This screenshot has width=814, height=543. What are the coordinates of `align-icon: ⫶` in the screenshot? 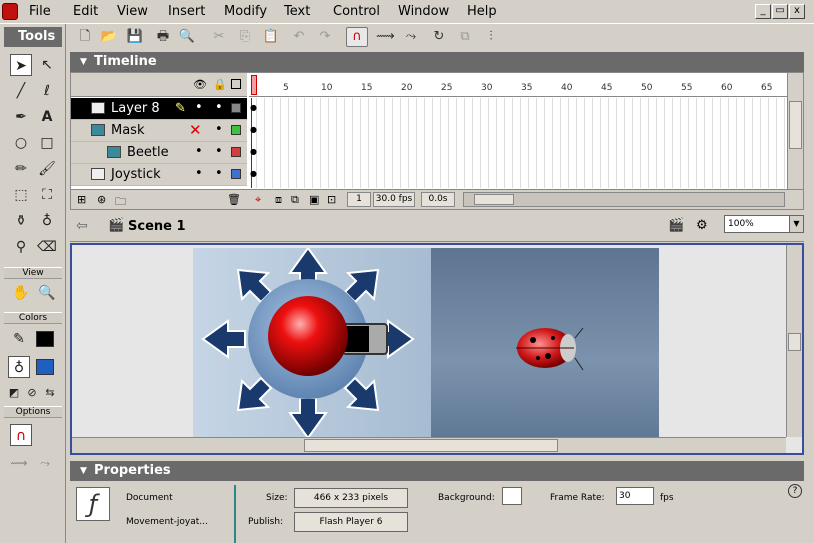 It's located at (491, 37).